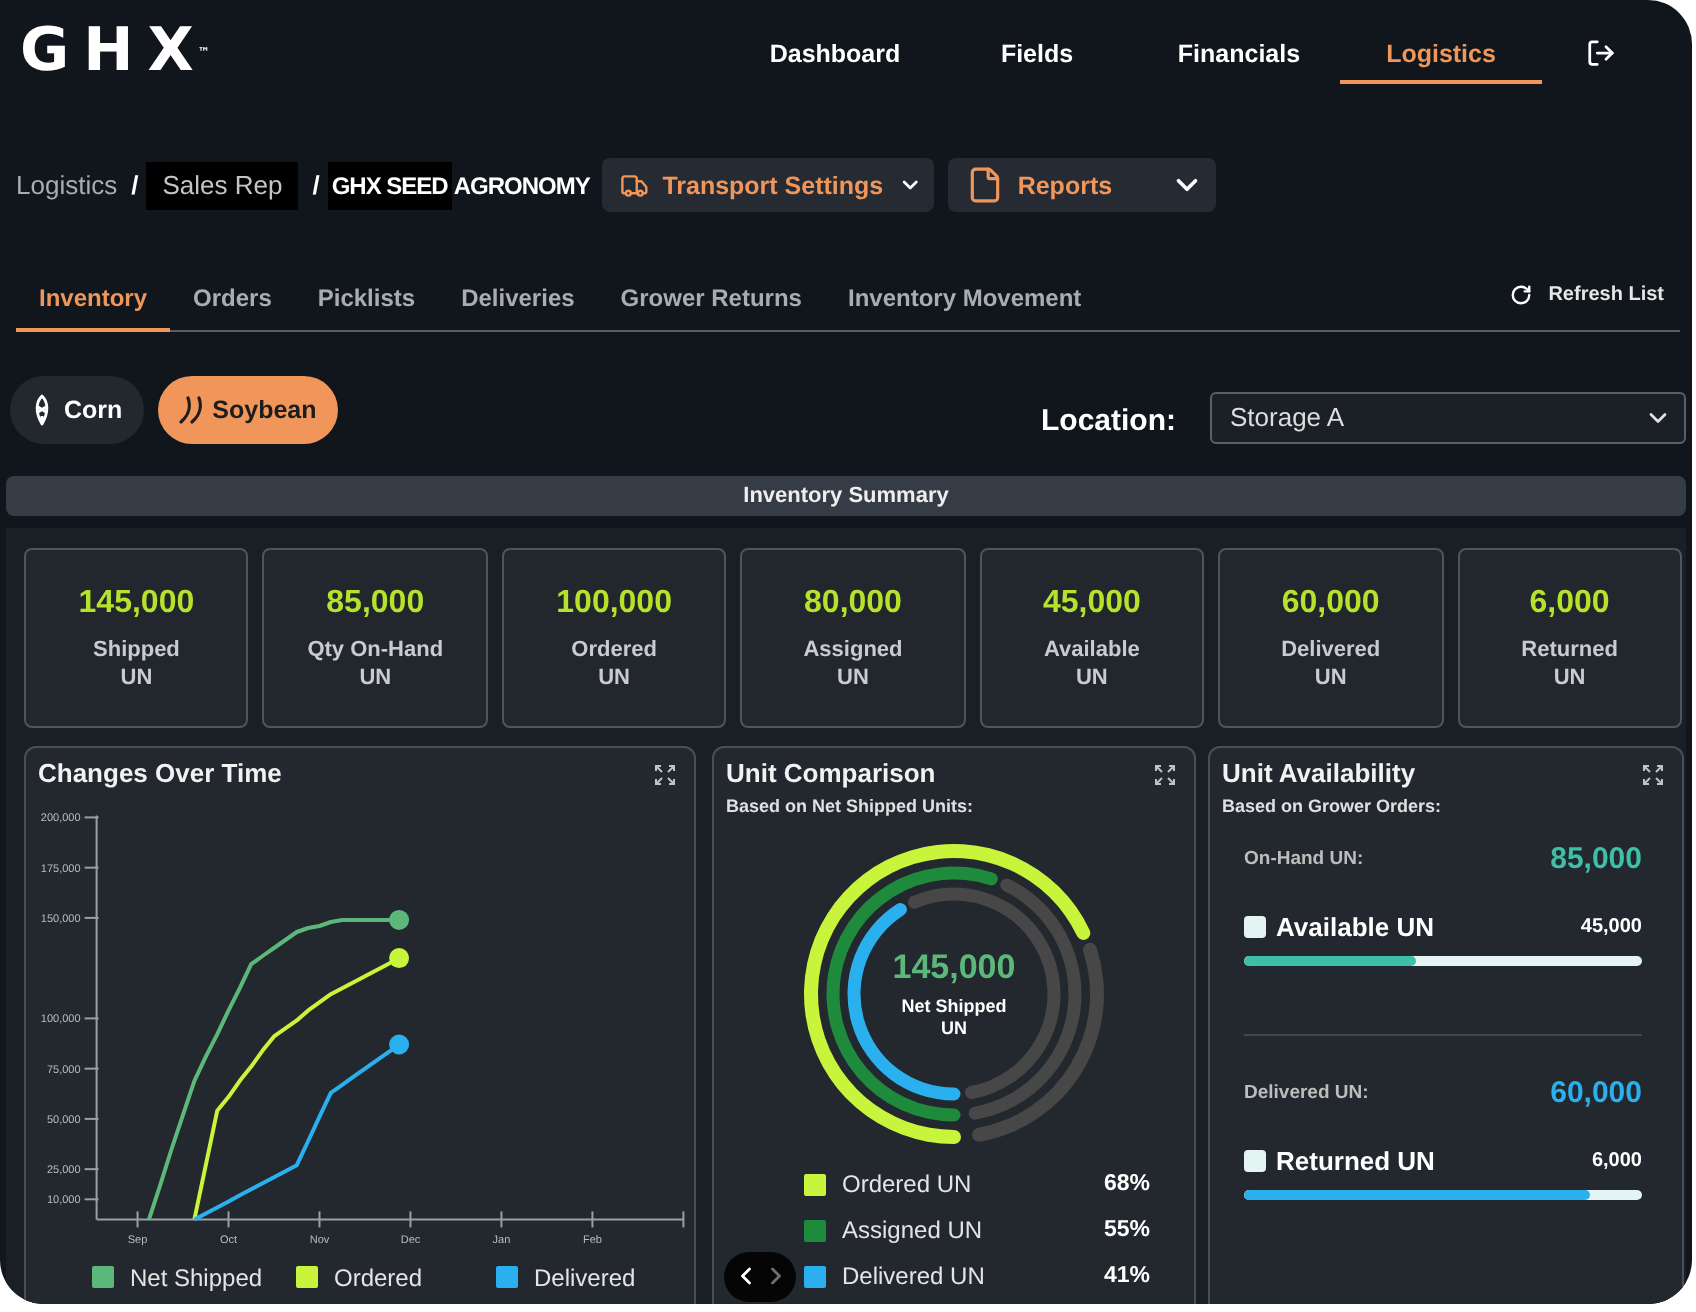  Describe the element at coordinates (1601, 53) in the screenshot. I see `logout-icon` at that location.